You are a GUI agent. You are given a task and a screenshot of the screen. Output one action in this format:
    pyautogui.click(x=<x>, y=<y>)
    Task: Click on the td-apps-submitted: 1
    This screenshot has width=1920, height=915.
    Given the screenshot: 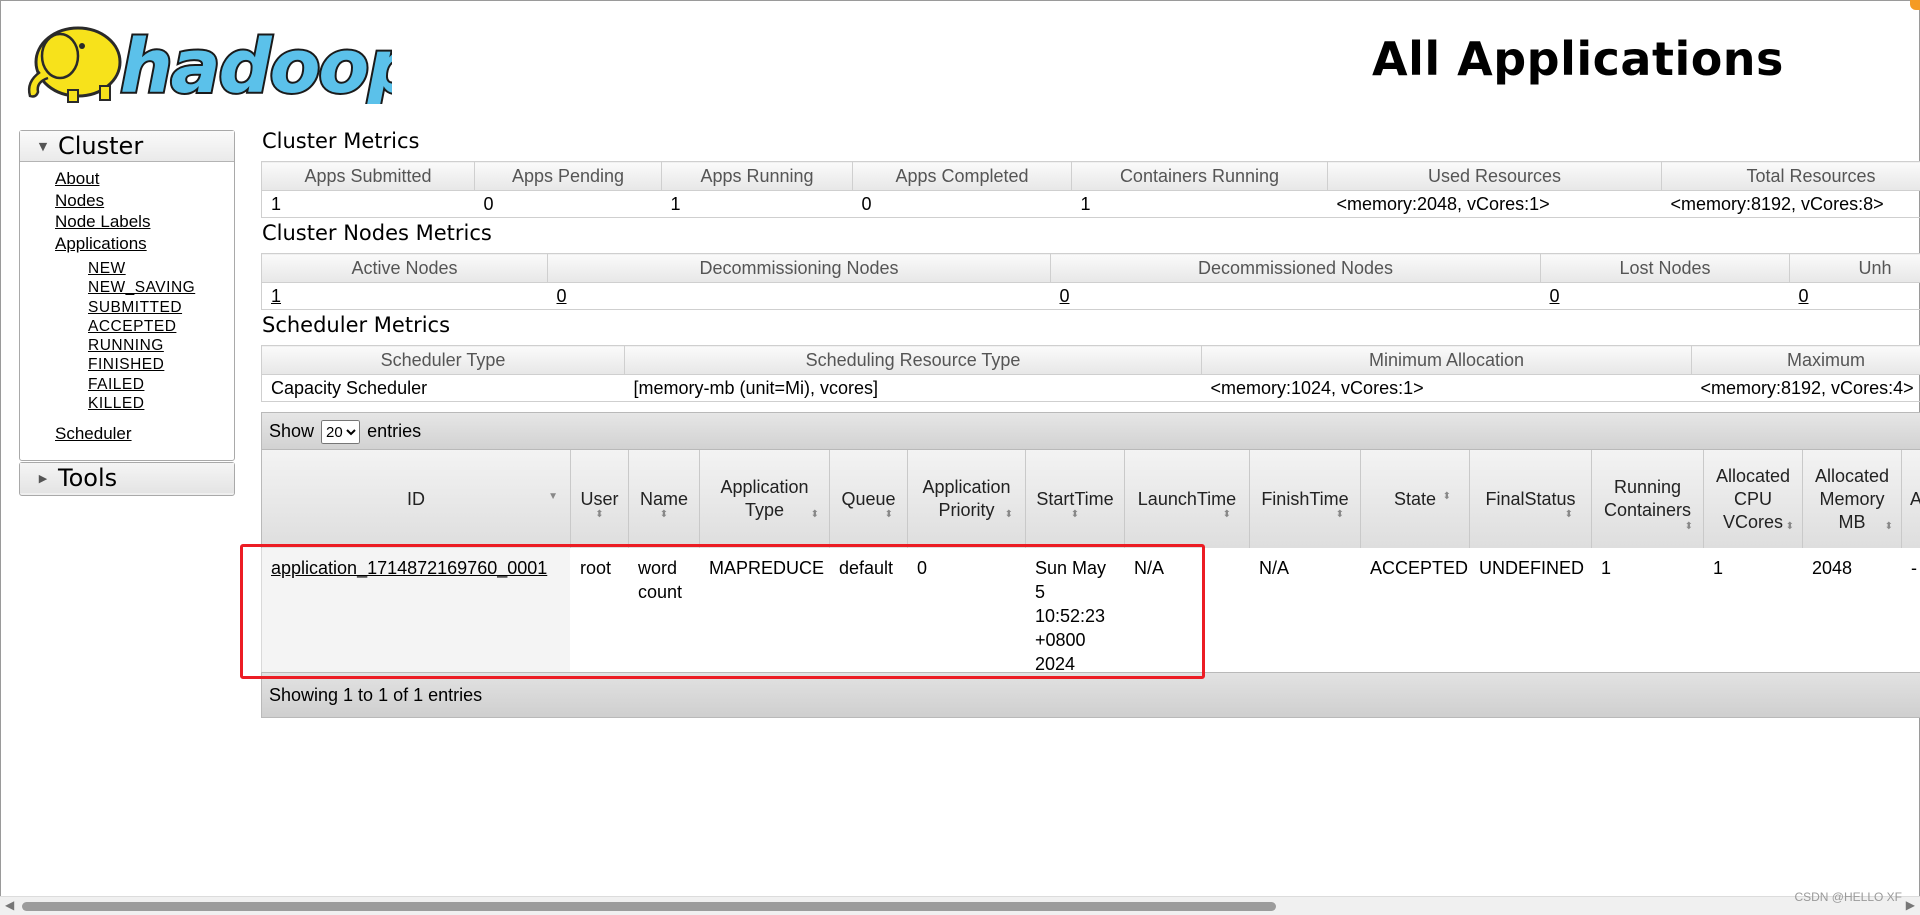 What is the action you would take?
    pyautogui.click(x=368, y=204)
    